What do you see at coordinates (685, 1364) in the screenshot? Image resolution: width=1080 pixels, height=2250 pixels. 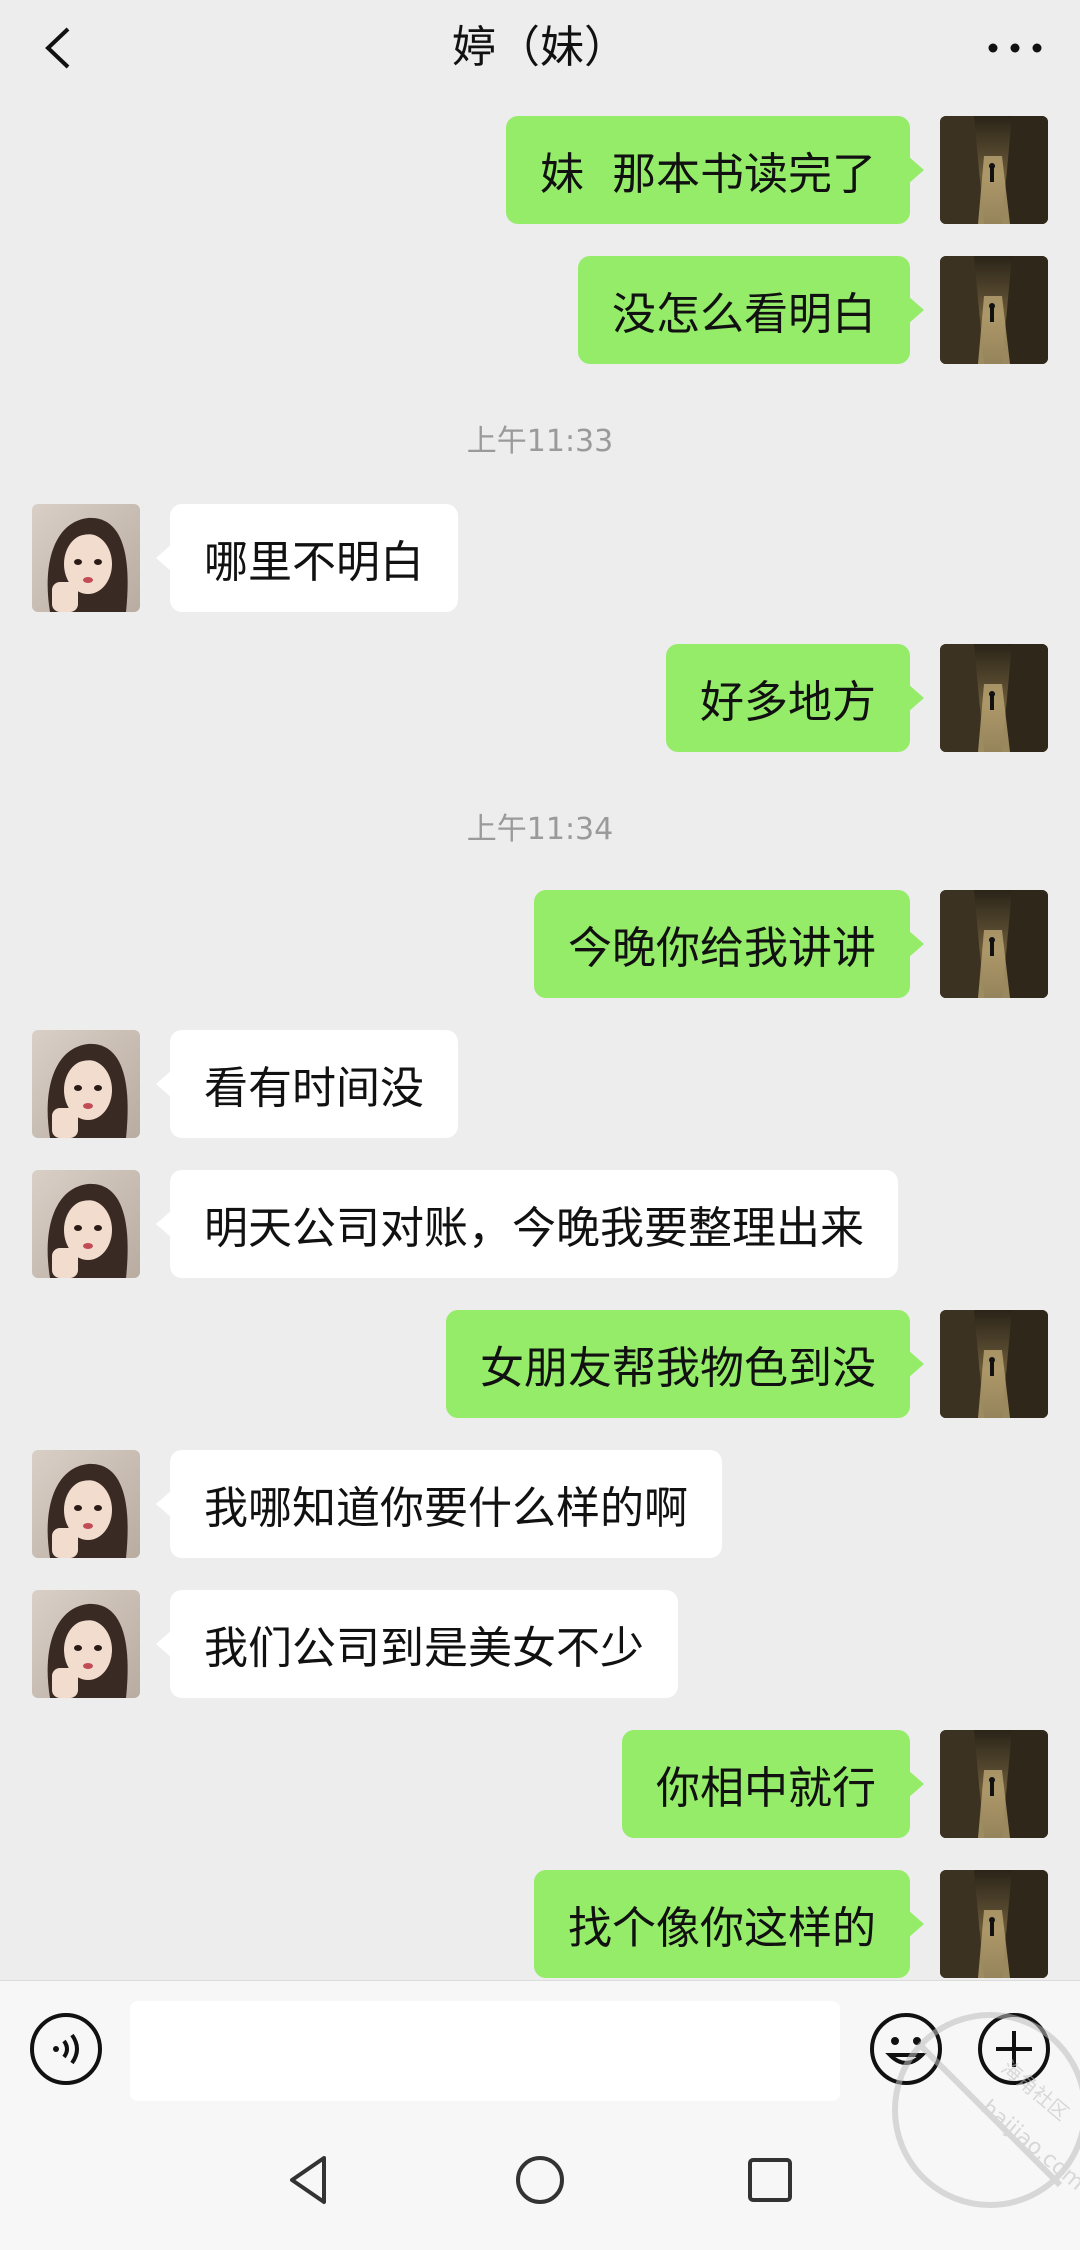 I see `sent-message-bubble: 女朋友帮我物色到没` at bounding box center [685, 1364].